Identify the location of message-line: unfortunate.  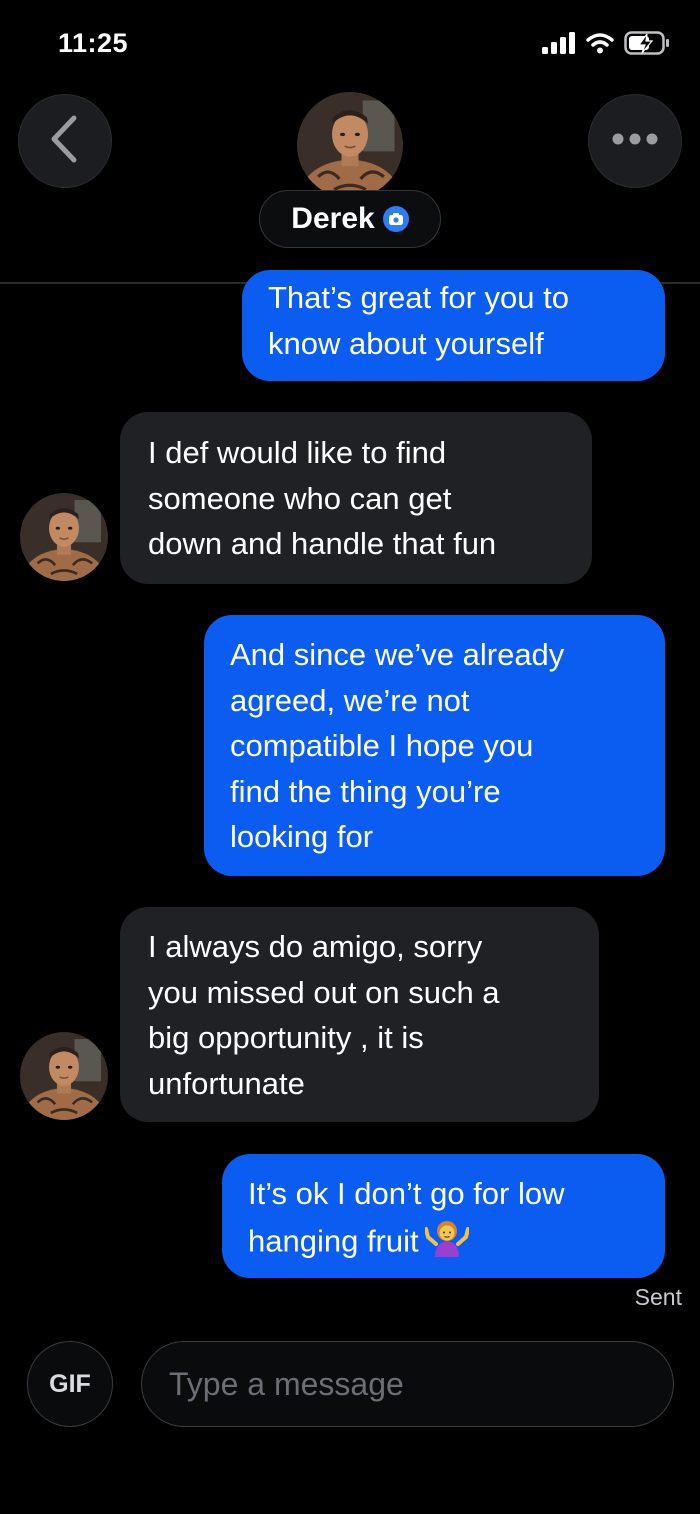
(226, 1083).